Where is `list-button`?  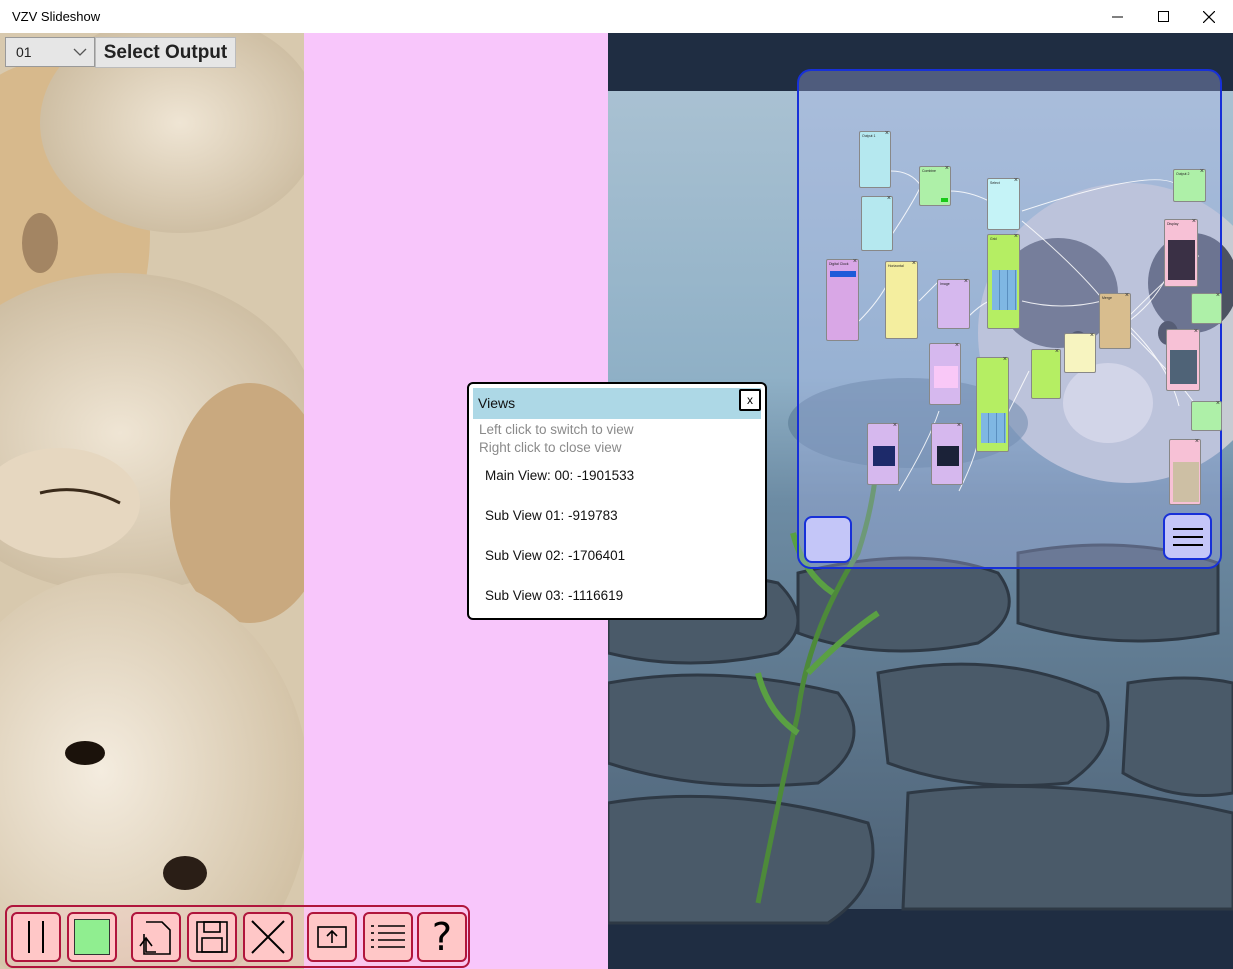 list-button is located at coordinates (388, 937).